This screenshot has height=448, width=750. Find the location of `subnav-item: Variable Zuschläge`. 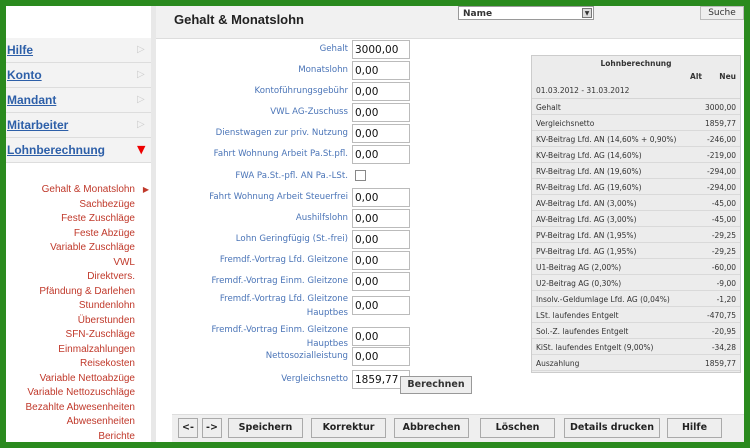

subnav-item: Variable Zuschläge is located at coordinates (78, 249).